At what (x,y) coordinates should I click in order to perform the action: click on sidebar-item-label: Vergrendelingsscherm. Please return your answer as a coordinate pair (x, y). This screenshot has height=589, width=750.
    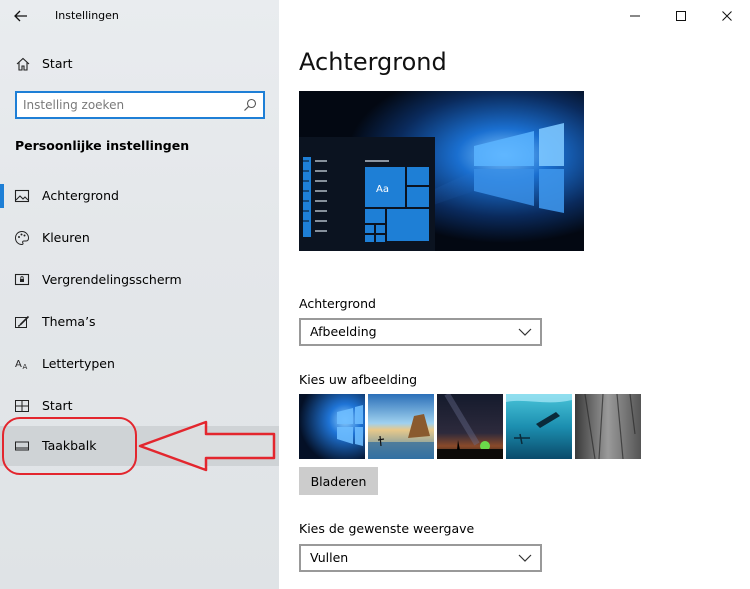
    Looking at the image, I should click on (112, 279).